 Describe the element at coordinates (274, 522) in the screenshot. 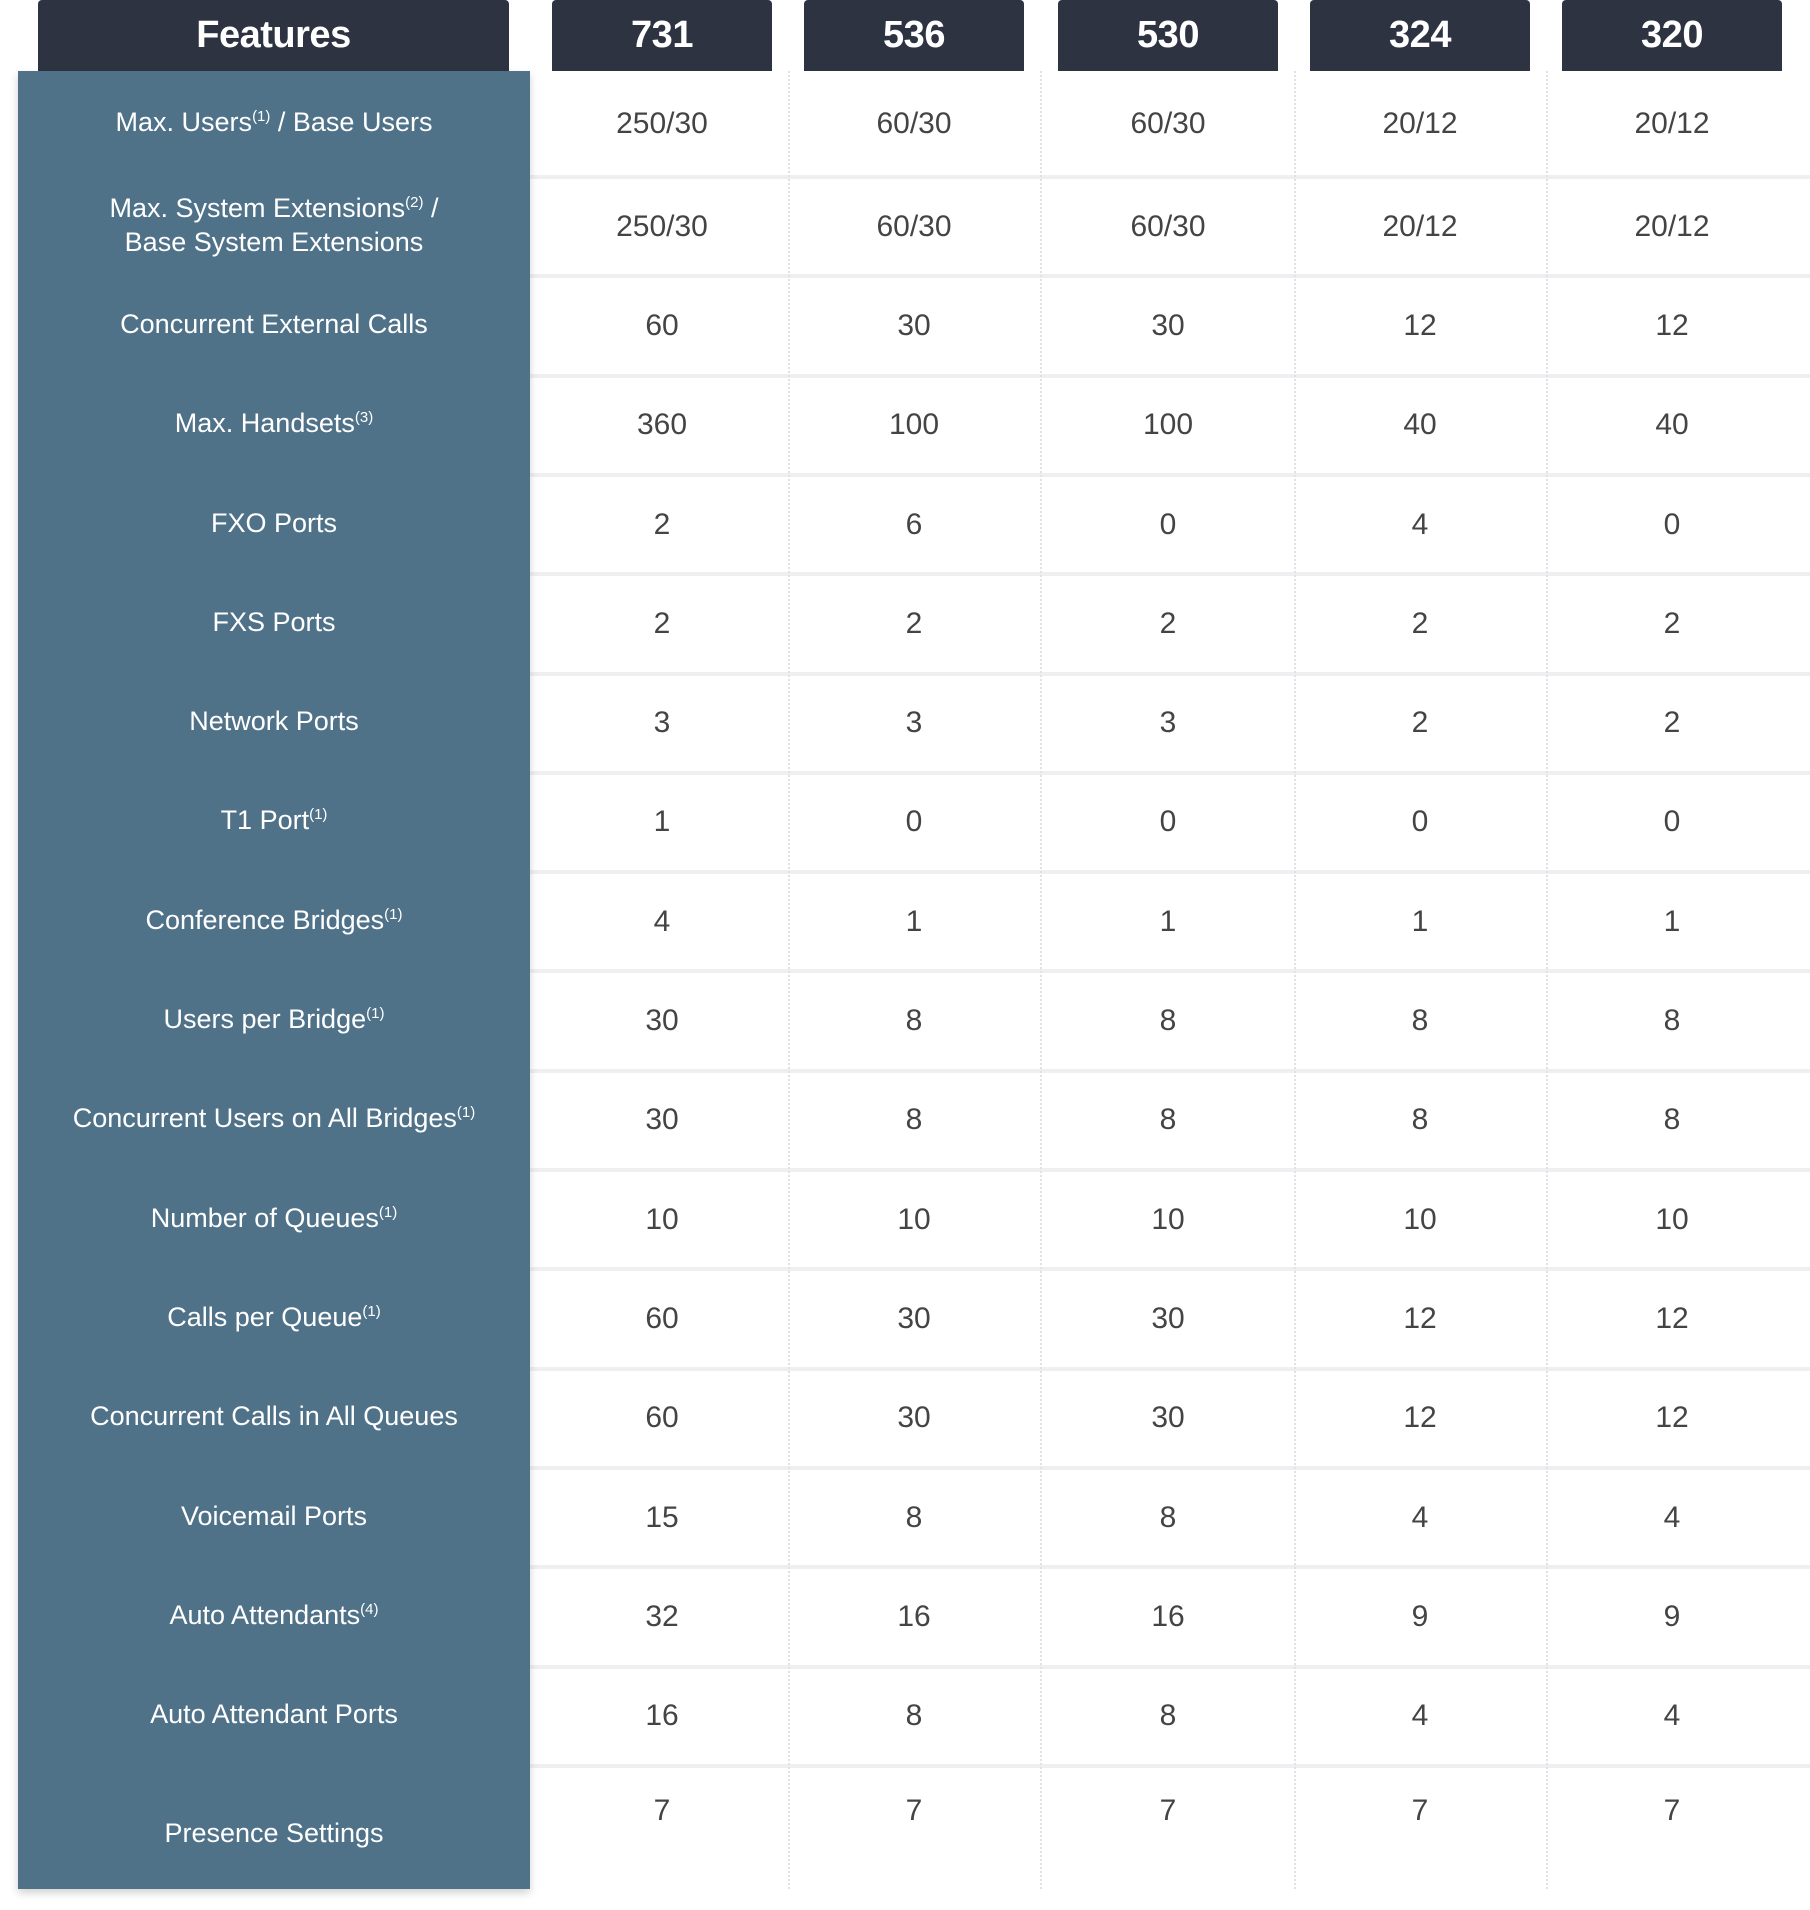

I see `feature-name: FXO Ports` at that location.